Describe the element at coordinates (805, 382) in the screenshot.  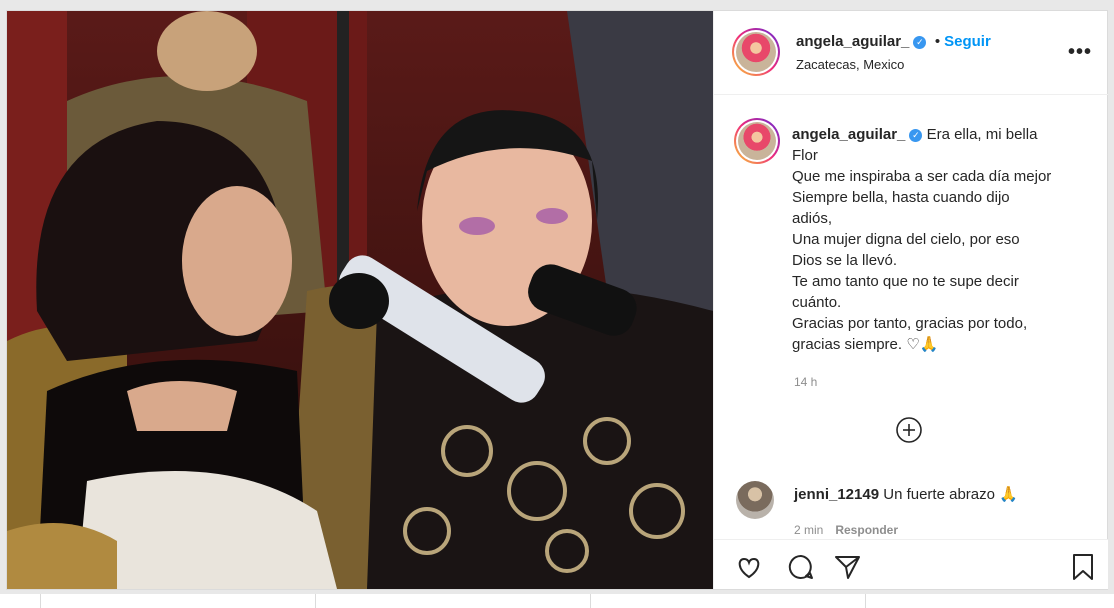
I see `post-timestamp: 14 h` at that location.